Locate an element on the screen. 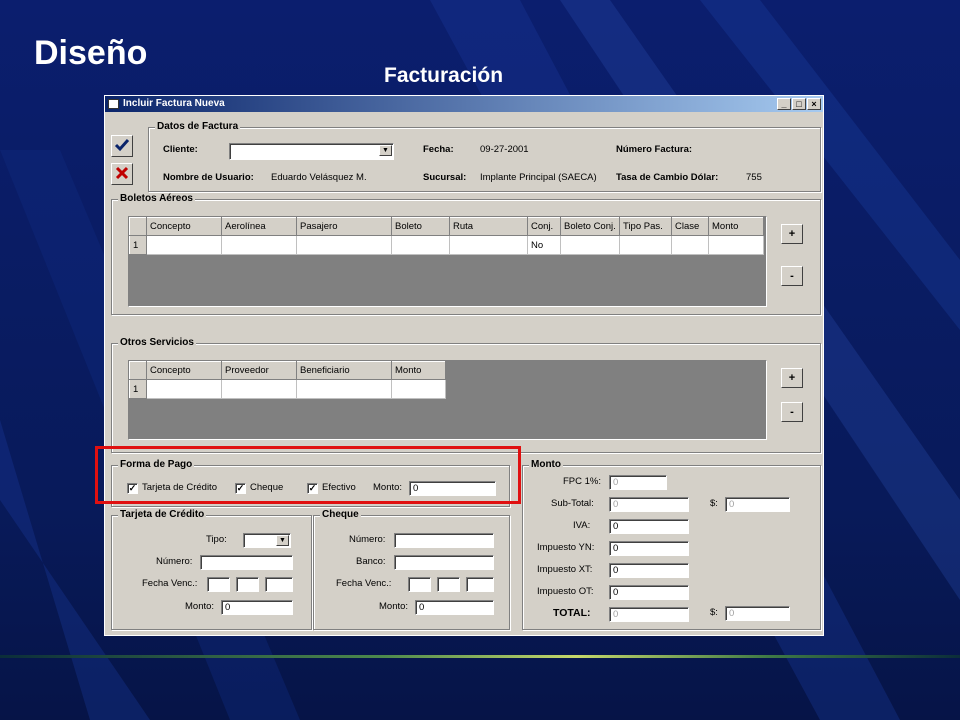  remove-servicio-button: - is located at coordinates (792, 412).